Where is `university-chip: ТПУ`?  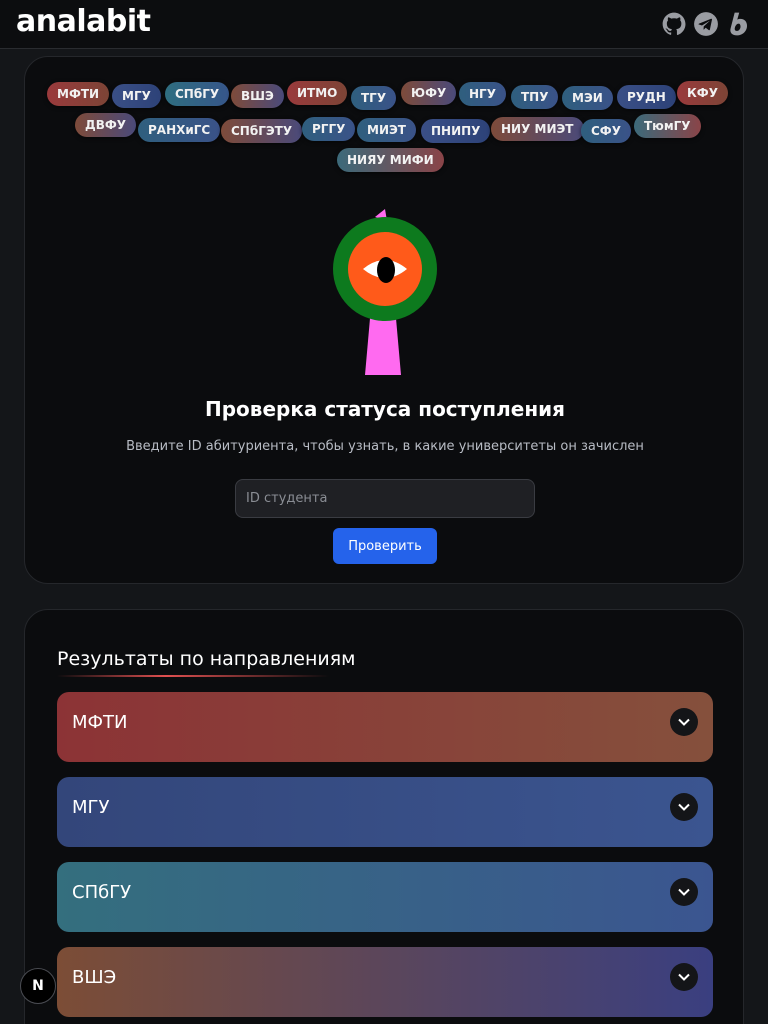 university-chip: ТПУ is located at coordinates (535, 97).